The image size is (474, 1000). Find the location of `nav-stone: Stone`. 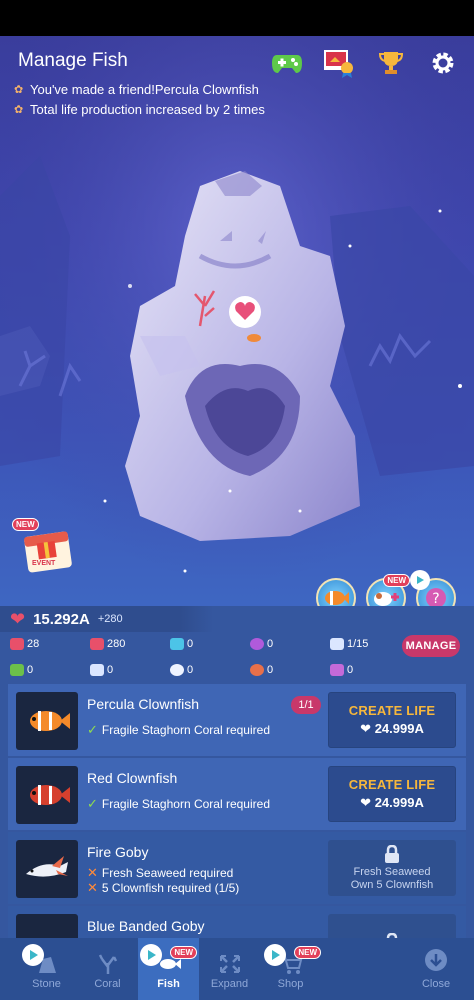

nav-stone: Stone is located at coordinates (46, 969).